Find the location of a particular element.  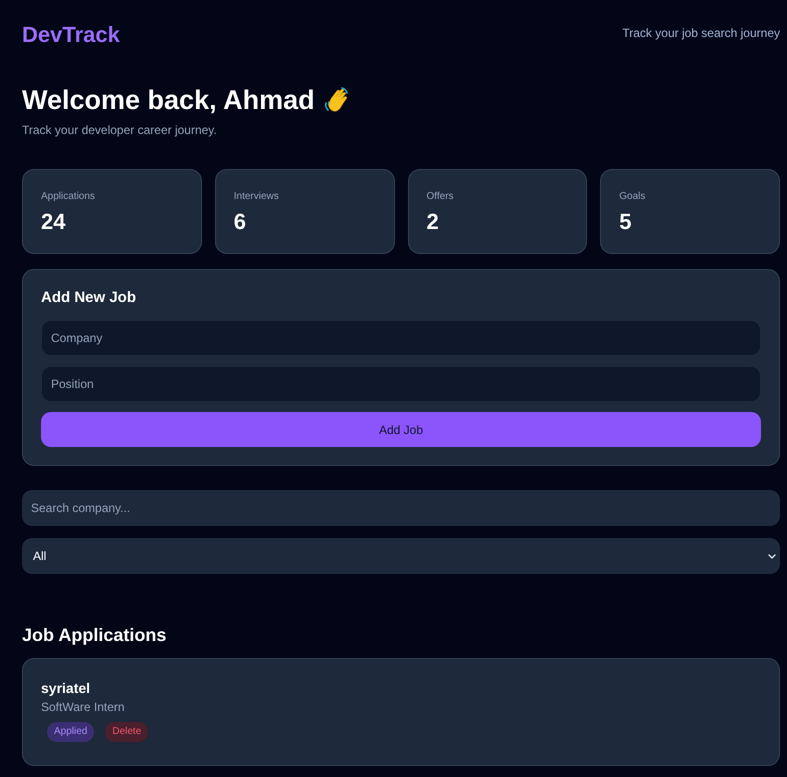

stat-value: 2 is located at coordinates (432, 222).